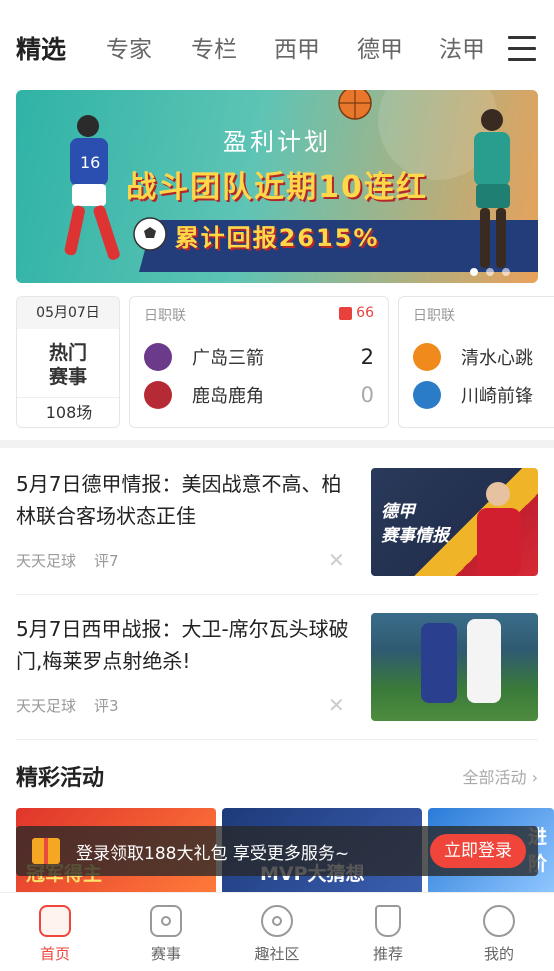 This screenshot has height=971, width=554. Describe the element at coordinates (380, 50) in the screenshot. I see `tab-bundesliga: 德甲` at that location.